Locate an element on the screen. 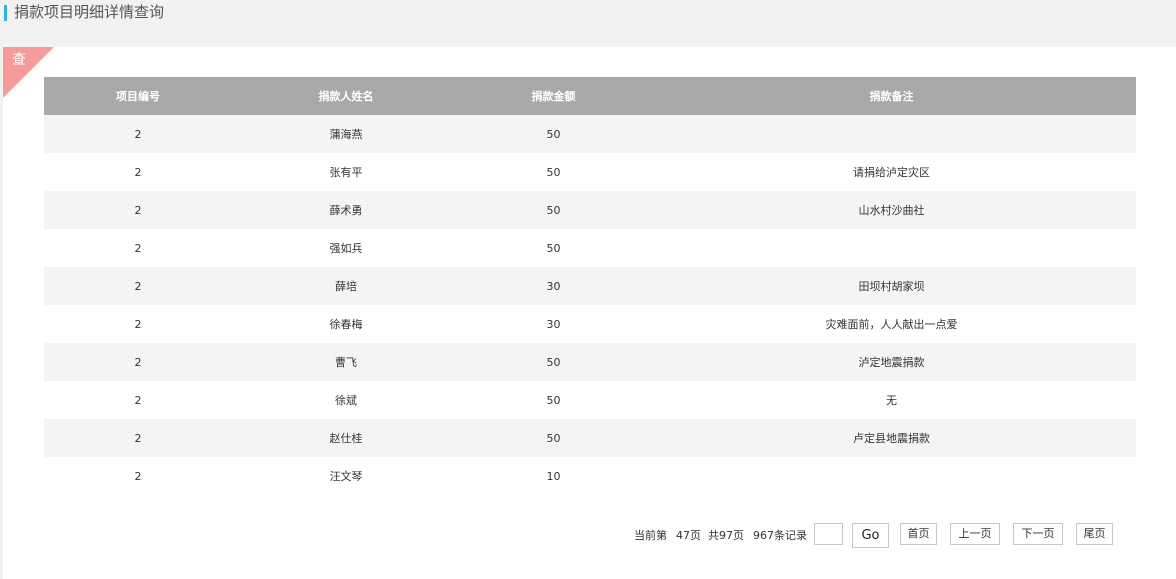 This screenshot has width=1176, height=579. cell-remark: 灾难面前，人人献出一点爱 is located at coordinates (891, 324).